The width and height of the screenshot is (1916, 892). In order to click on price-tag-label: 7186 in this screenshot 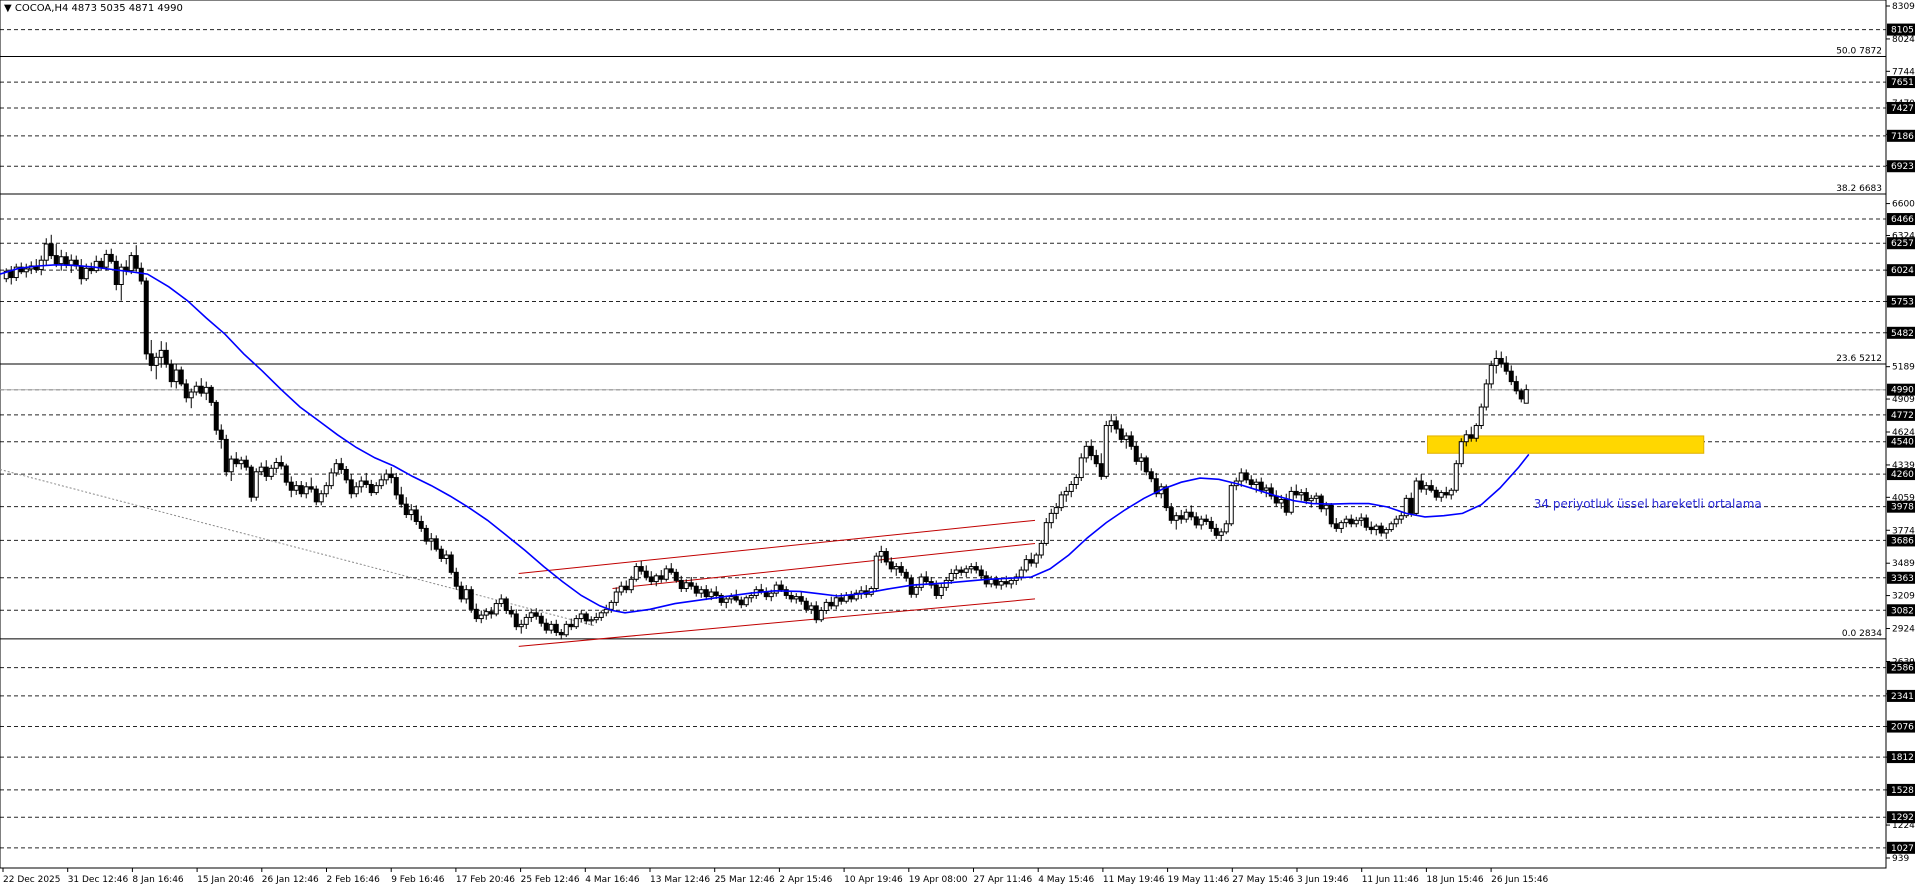, I will do `click(1902, 137)`.